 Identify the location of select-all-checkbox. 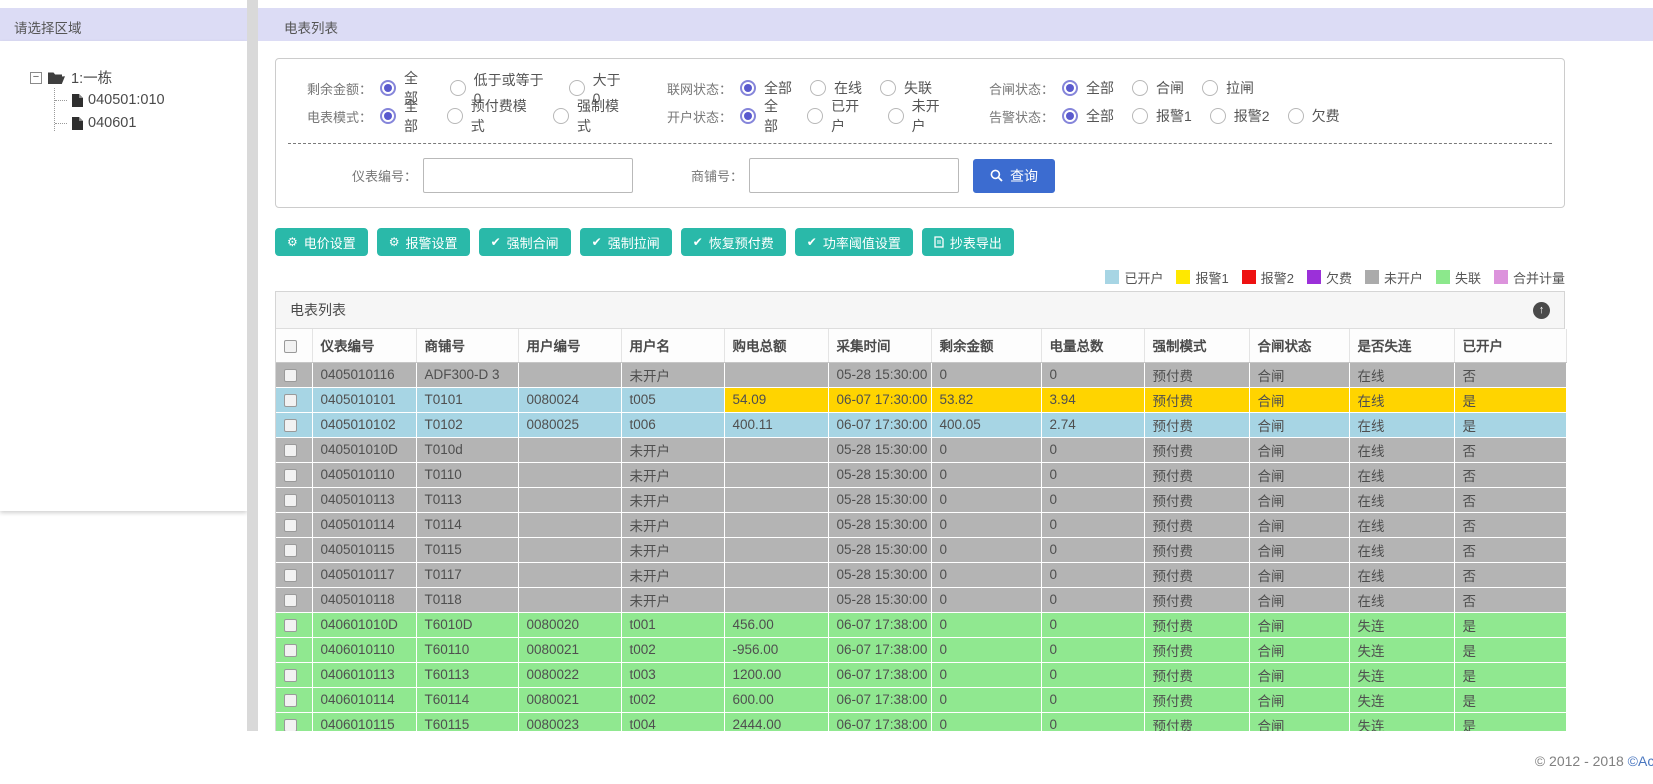
(290, 346).